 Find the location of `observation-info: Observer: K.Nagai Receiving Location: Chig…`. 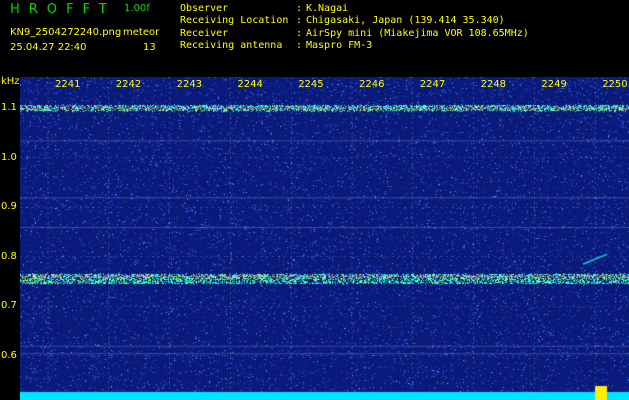

observation-info: Observer: K.Nagai Receiving Location: Chig… is located at coordinates (354, 28).